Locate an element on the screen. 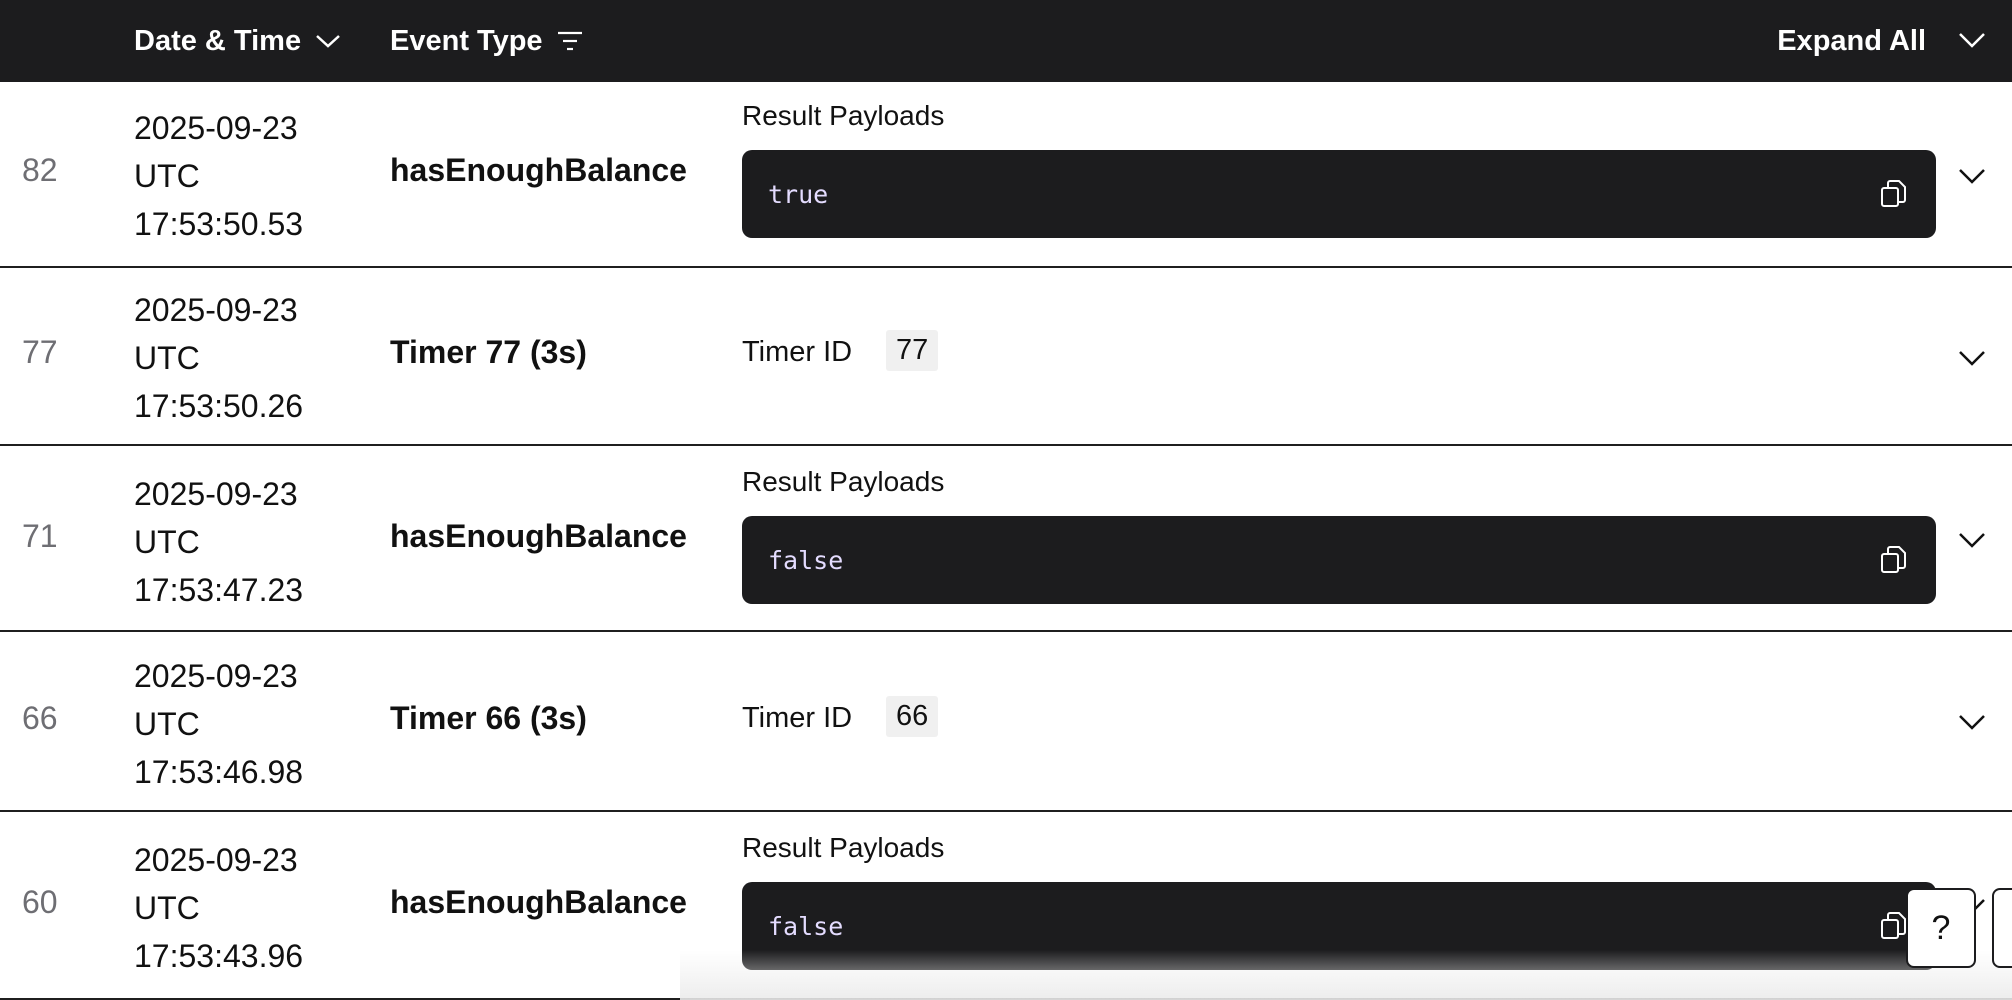 The image size is (2012, 1000). event-index: 77 is located at coordinates (40, 352).